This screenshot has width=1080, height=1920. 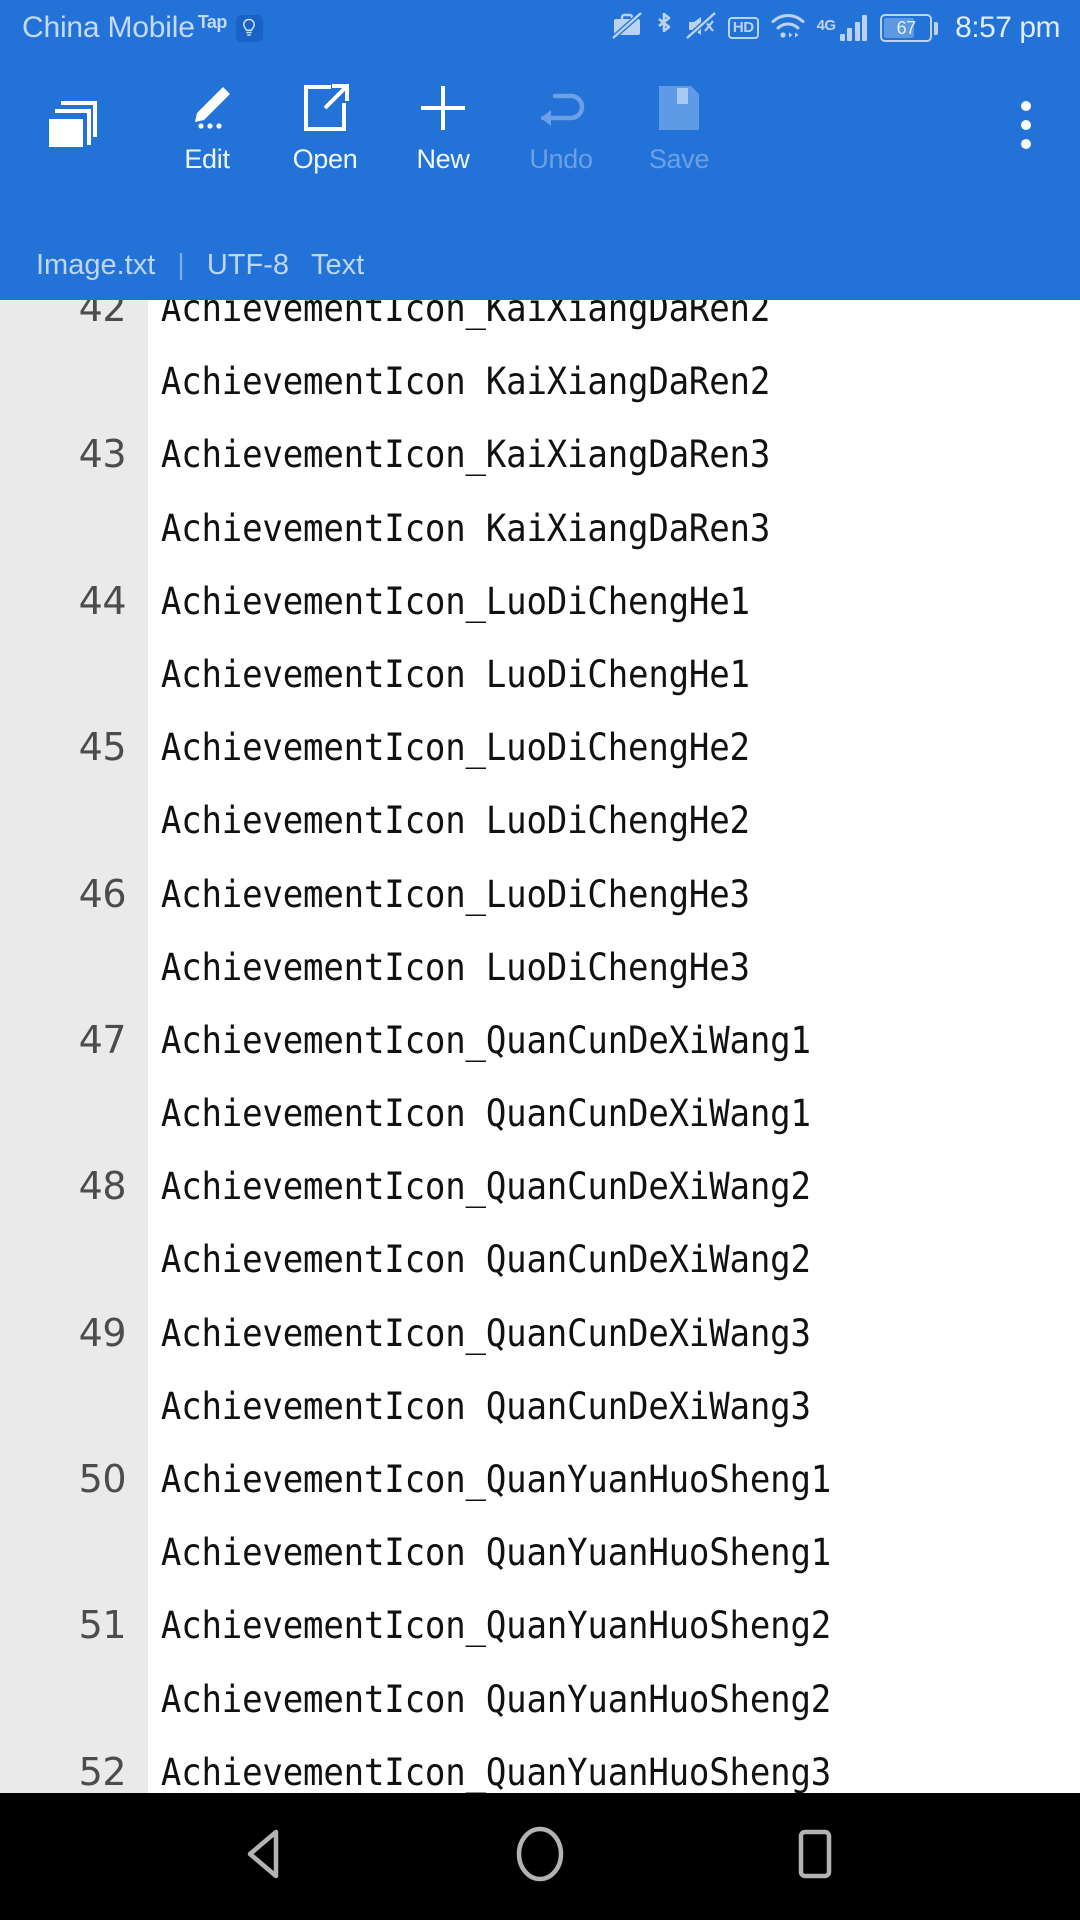 I want to click on code-line: 44 AchievementIcon_LuoDiChengHe1, so click(x=540, y=601).